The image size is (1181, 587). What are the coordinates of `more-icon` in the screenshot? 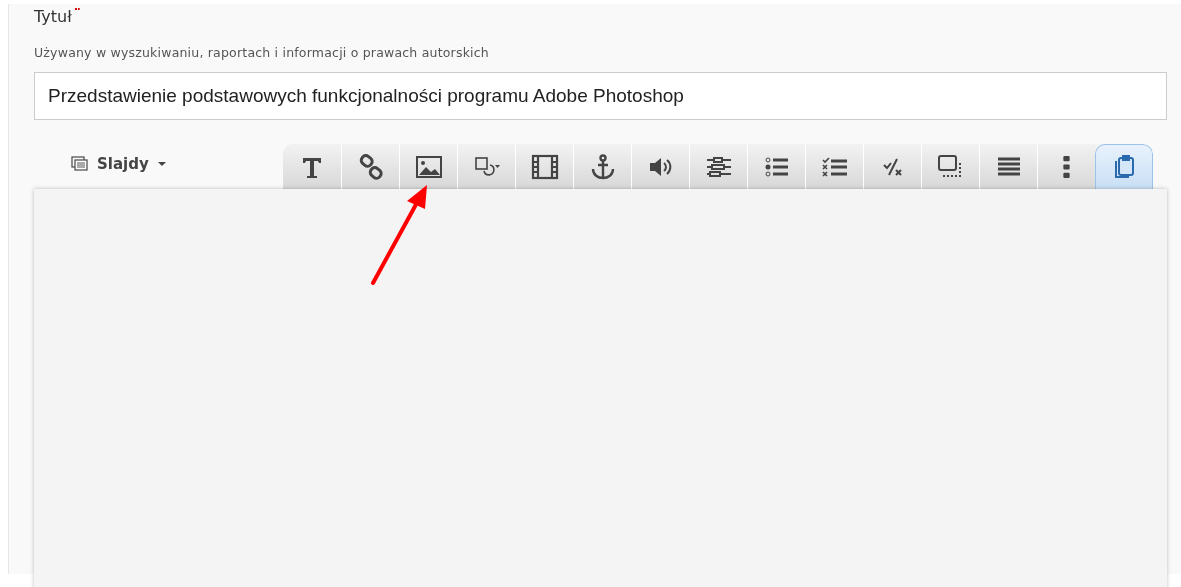 It's located at (1066, 166).